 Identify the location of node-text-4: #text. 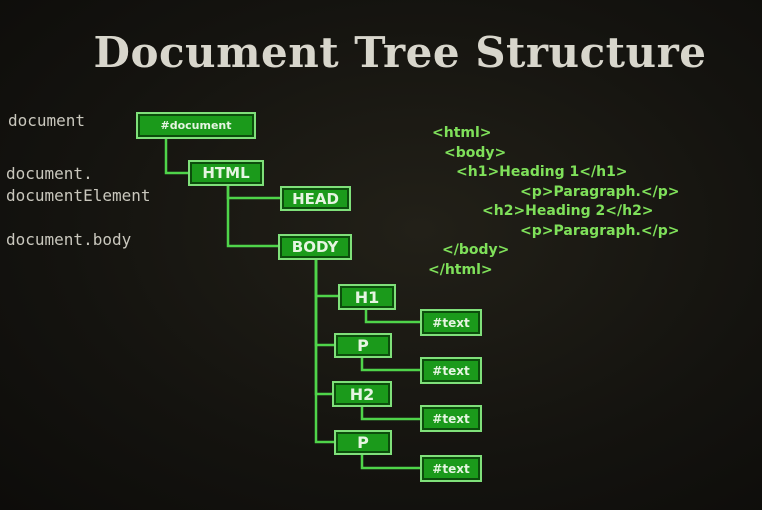
(451, 468).